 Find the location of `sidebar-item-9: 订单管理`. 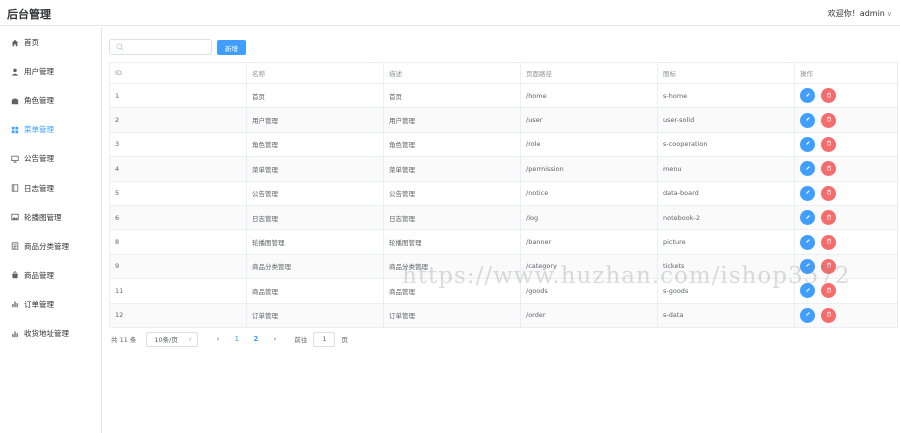

sidebar-item-9: 订单管理 is located at coordinates (50, 304).